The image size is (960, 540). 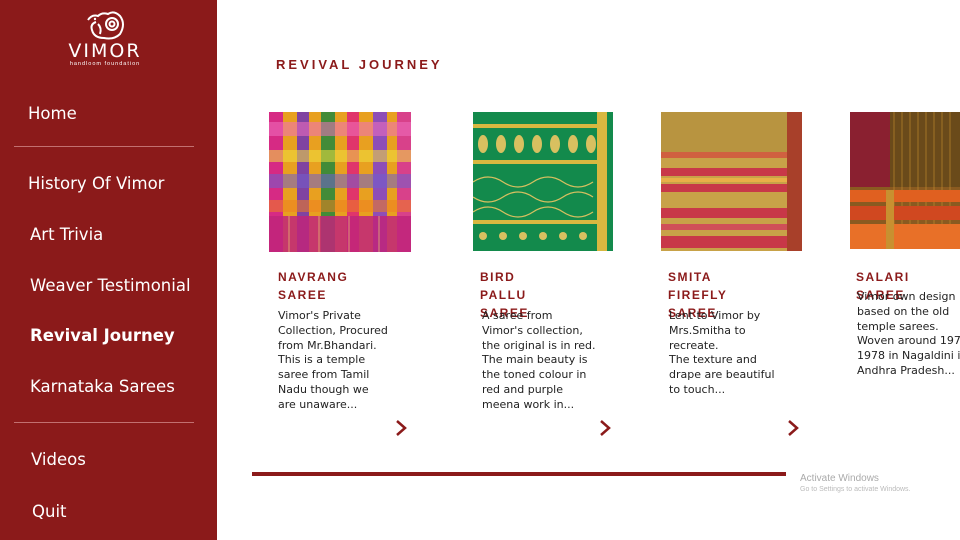 I want to click on activate-windows-subtext: Go to Settings to activate Windows., so click(x=855, y=489).